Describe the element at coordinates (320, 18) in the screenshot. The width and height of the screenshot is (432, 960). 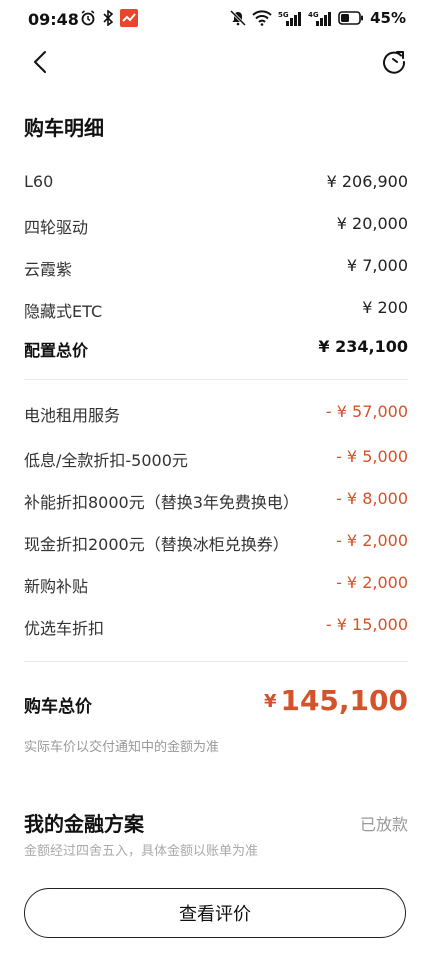
I see `signal-4g-icon: 4G` at that location.